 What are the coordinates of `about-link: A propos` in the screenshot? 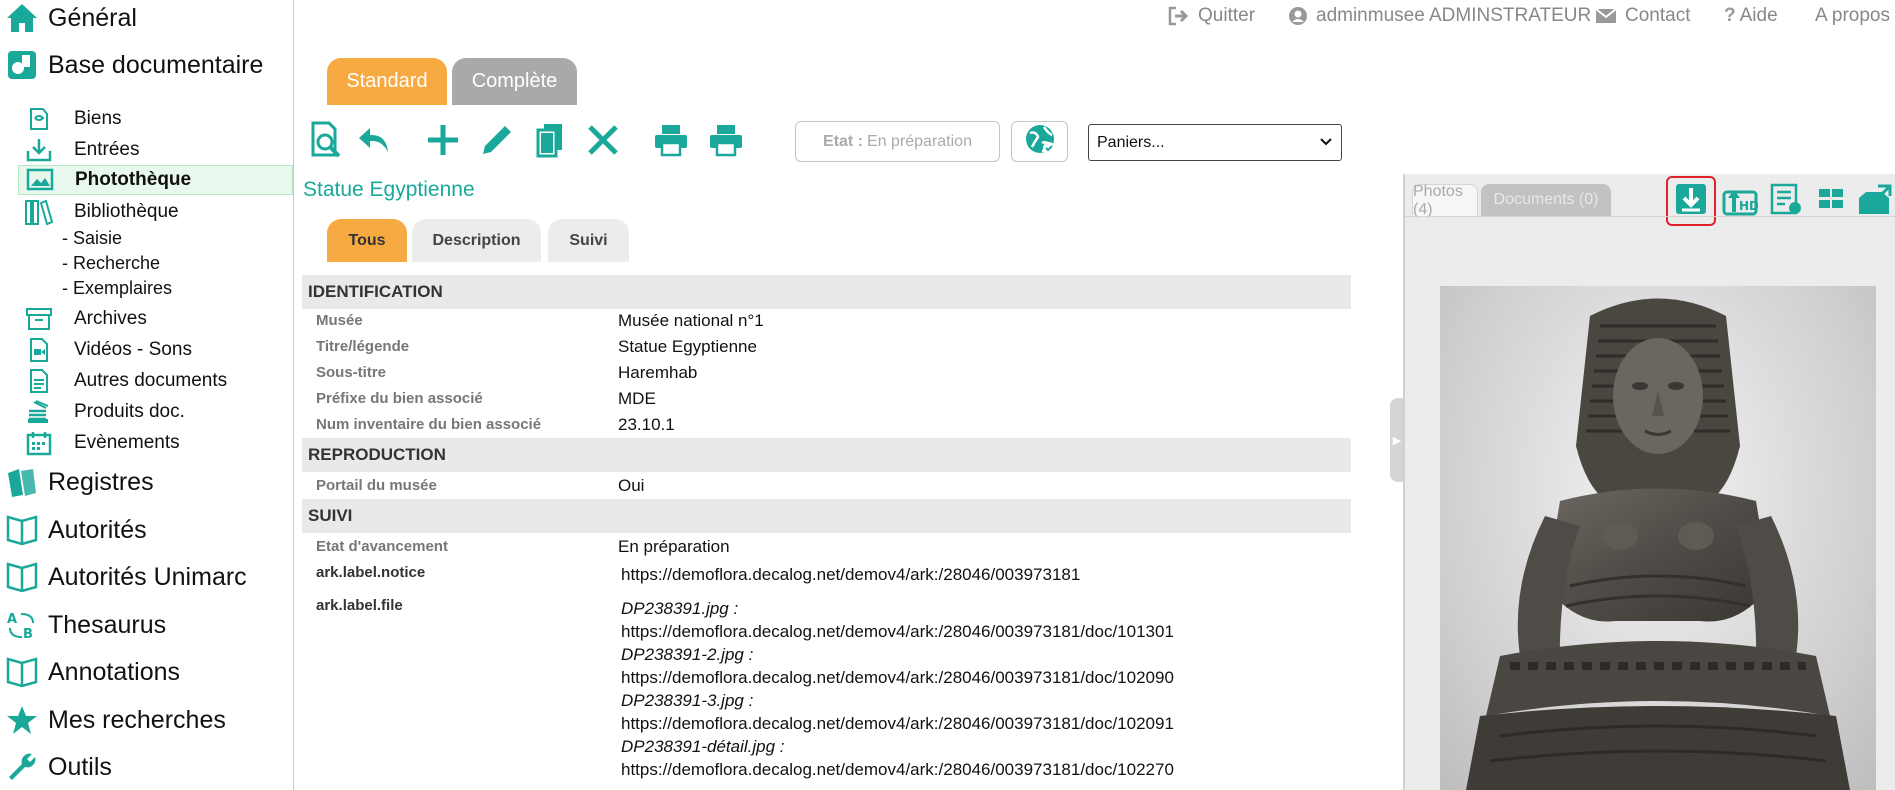 It's located at (1852, 16).